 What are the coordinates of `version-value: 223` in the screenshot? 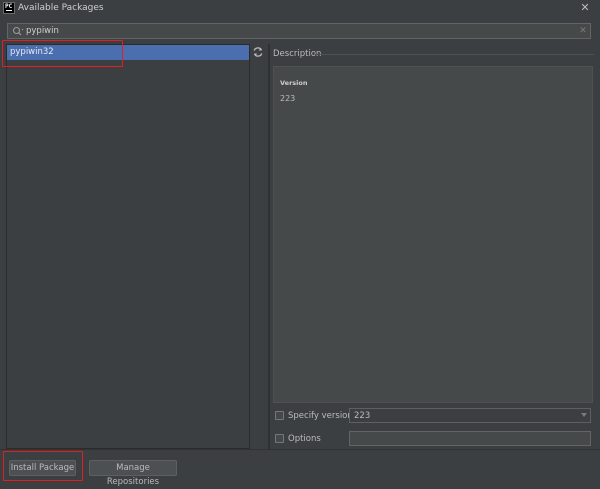 It's located at (288, 98).